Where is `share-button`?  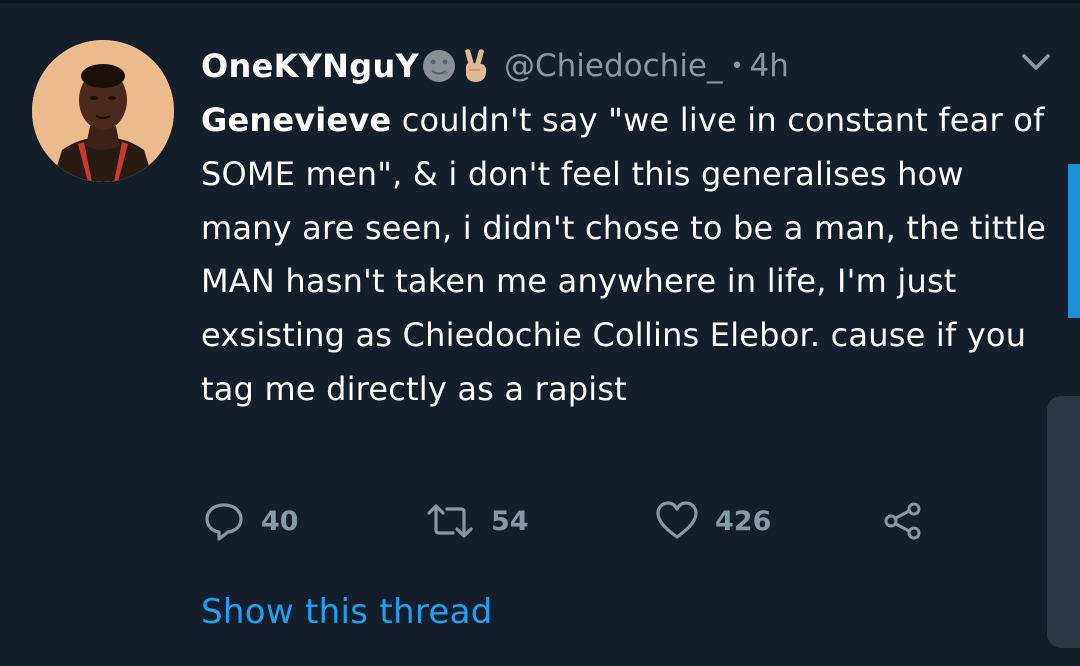 share-button is located at coordinates (903, 521).